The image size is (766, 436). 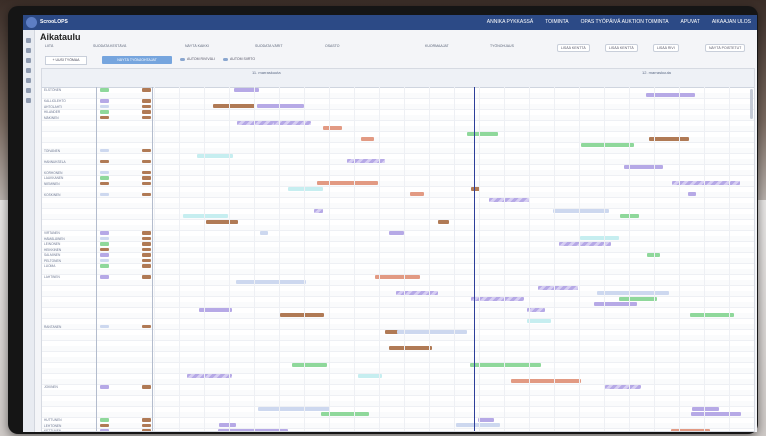 I want to click on topnav-guide: OPAS TYÖPÄIVÄ AUKTION TOIMINTA, so click(x=625, y=22).